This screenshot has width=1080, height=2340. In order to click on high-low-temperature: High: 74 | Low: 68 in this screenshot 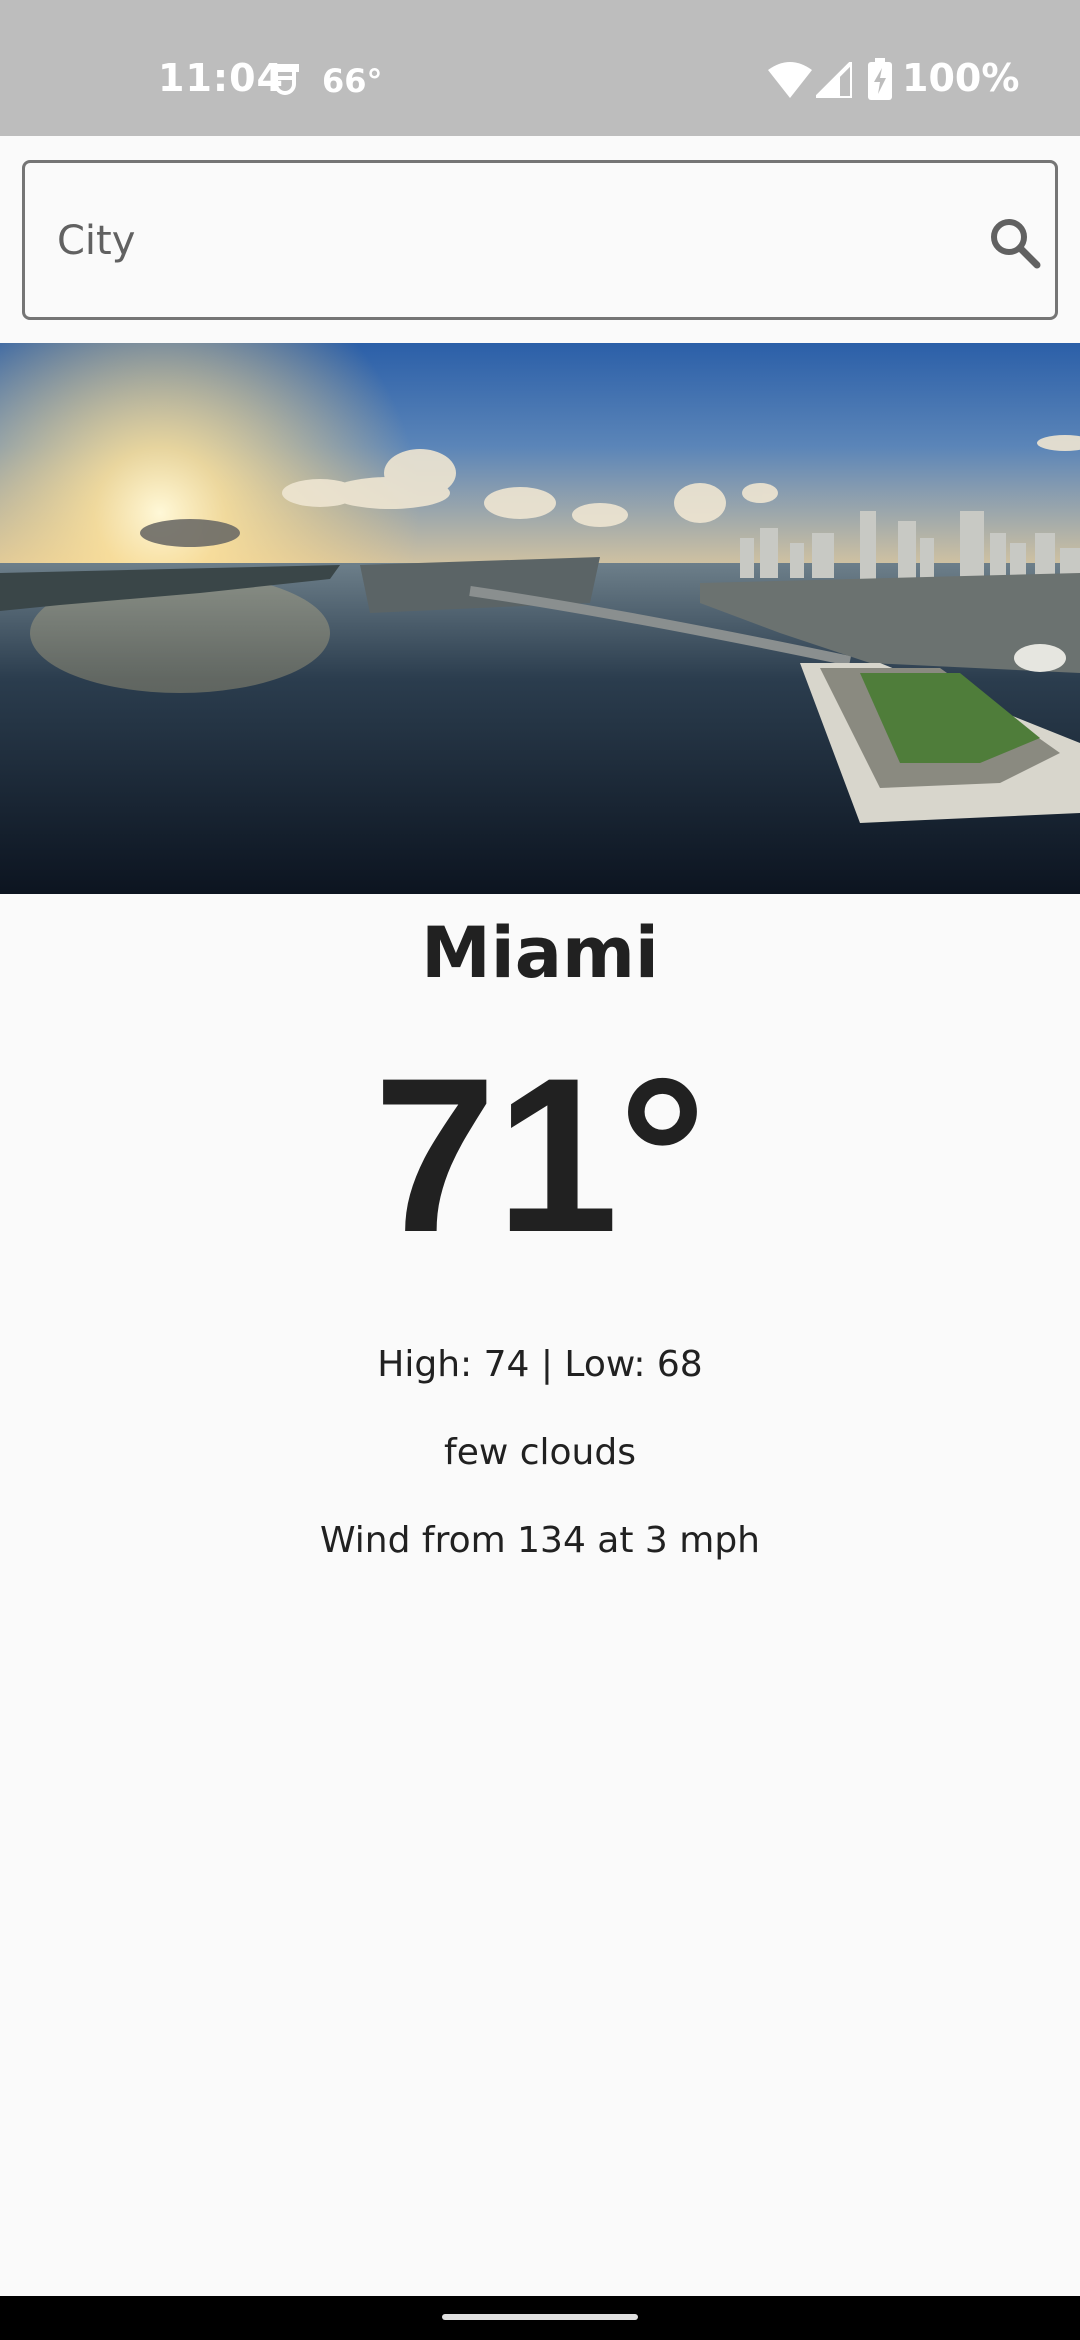, I will do `click(540, 1364)`.